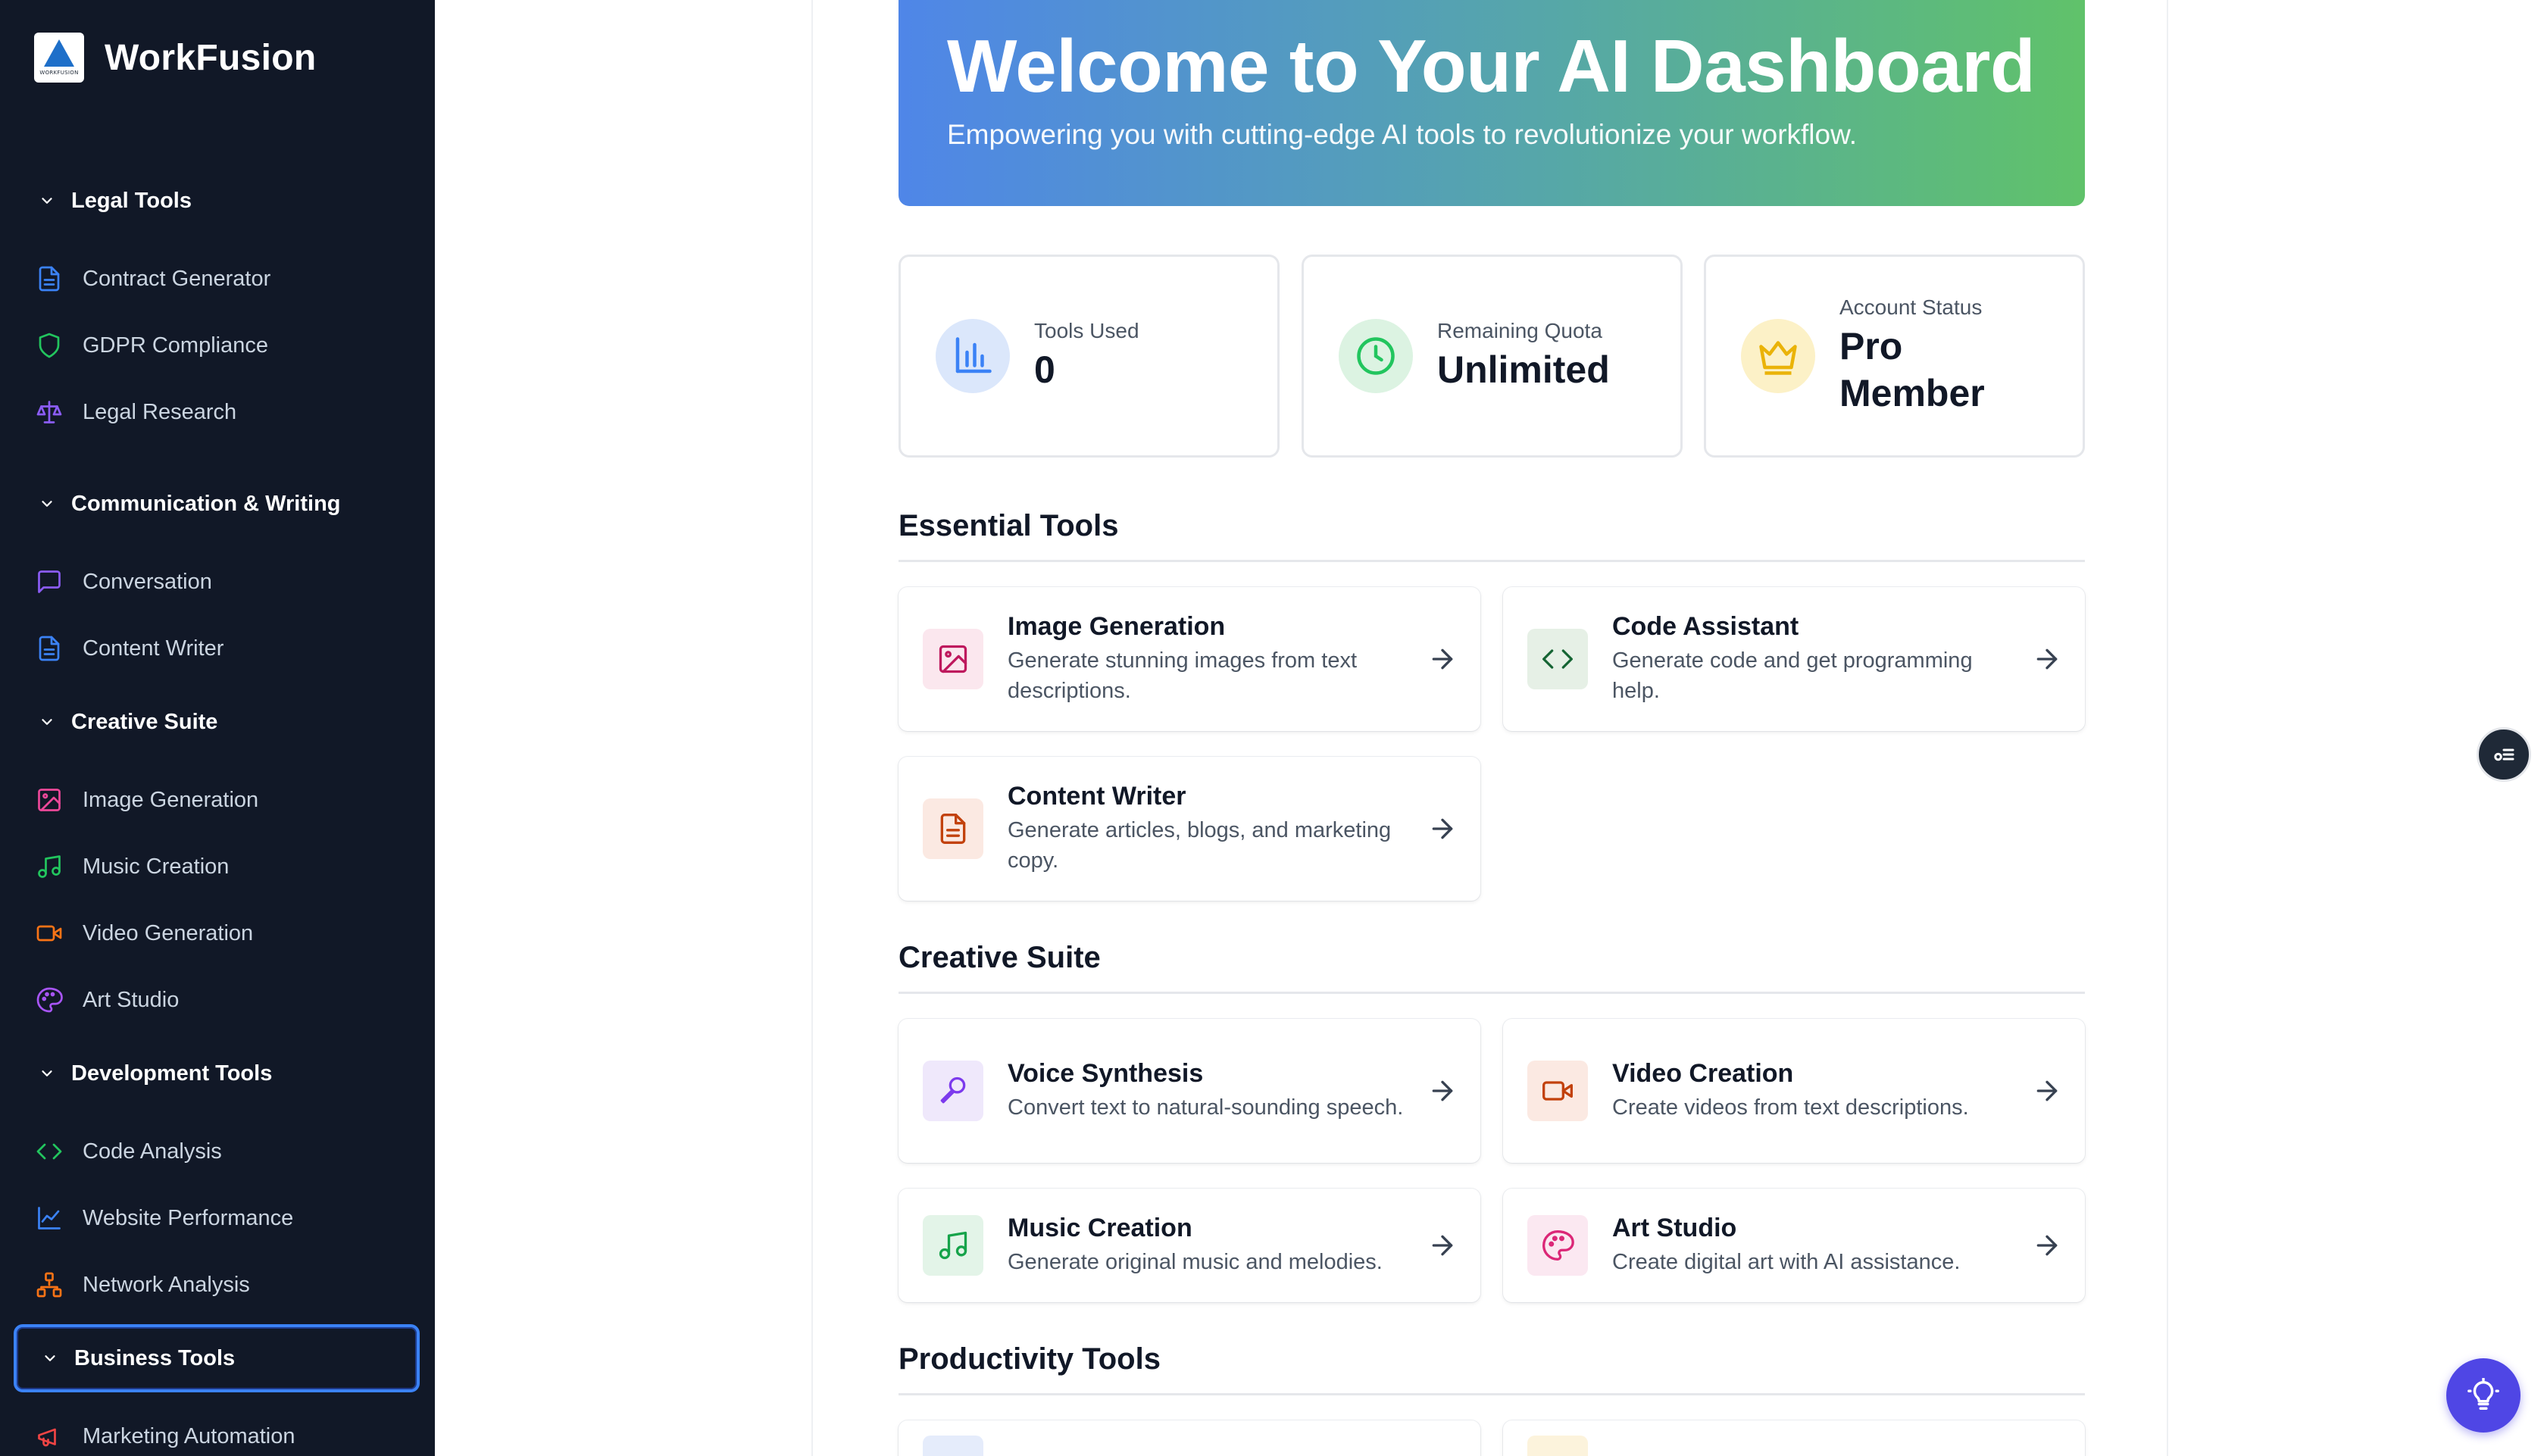 This screenshot has width=2544, height=1456. I want to click on shield-icon, so click(49, 345).